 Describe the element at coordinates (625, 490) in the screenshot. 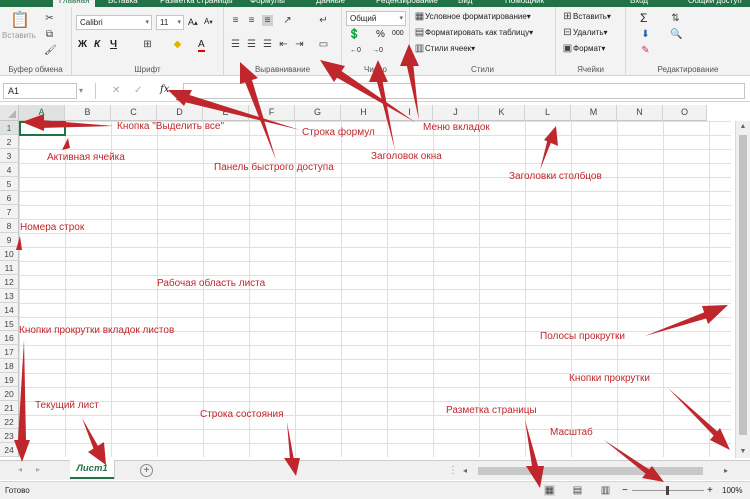

I see `zoom-out-button: −` at that location.